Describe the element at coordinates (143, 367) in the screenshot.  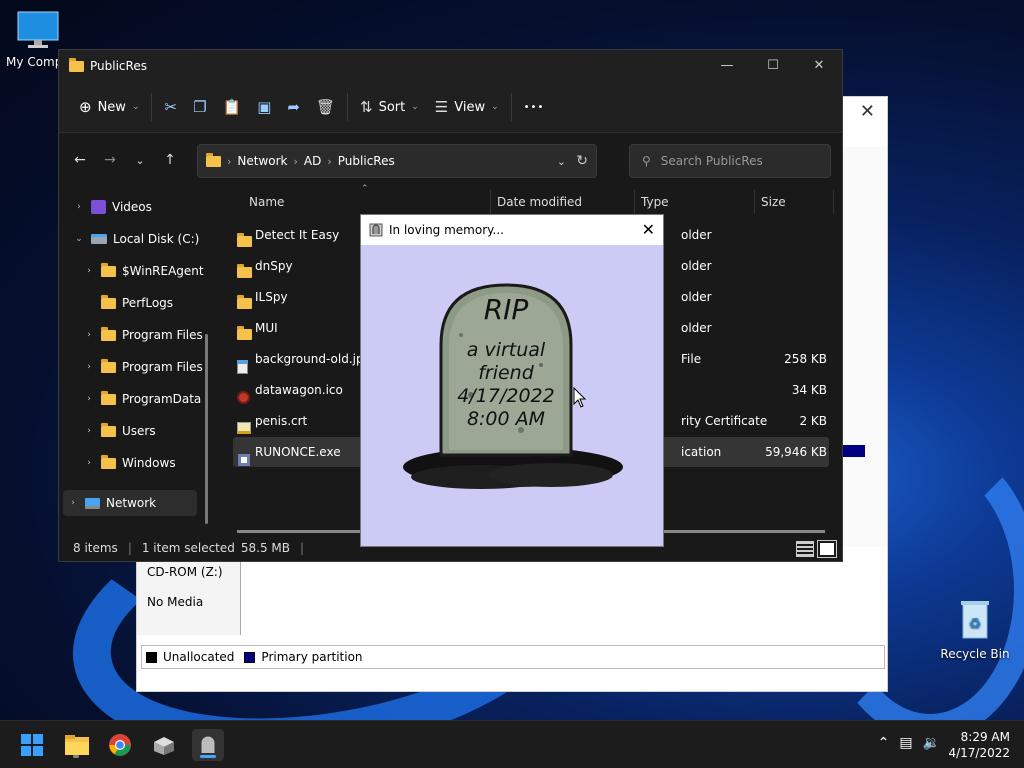
I see `nav-item-program-files-x86: › Program Files` at that location.